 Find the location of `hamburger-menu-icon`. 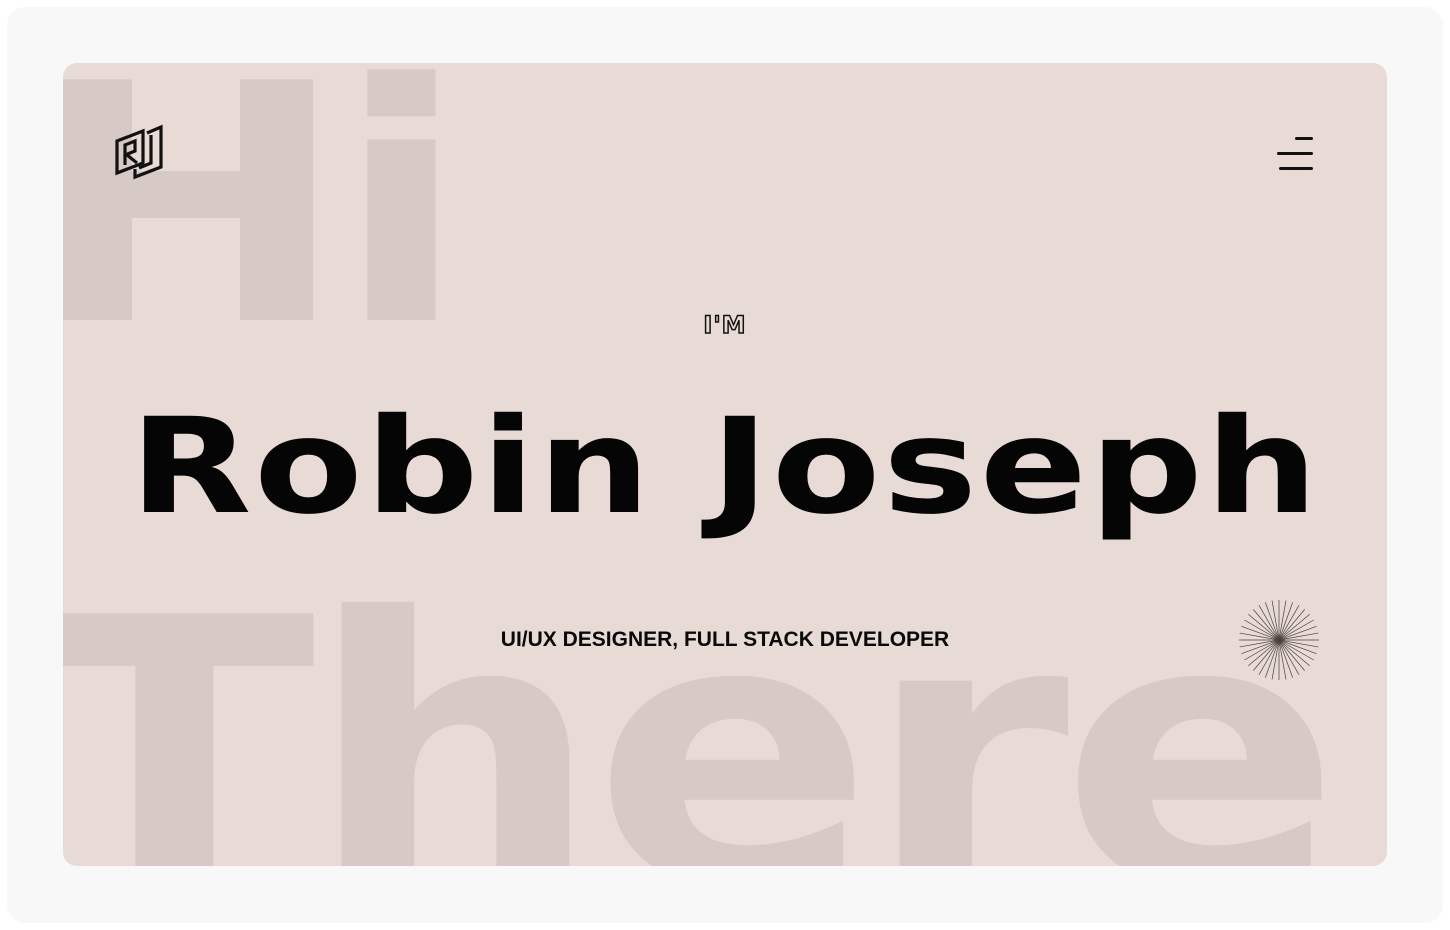

hamburger-menu-icon is located at coordinates (1295, 153).